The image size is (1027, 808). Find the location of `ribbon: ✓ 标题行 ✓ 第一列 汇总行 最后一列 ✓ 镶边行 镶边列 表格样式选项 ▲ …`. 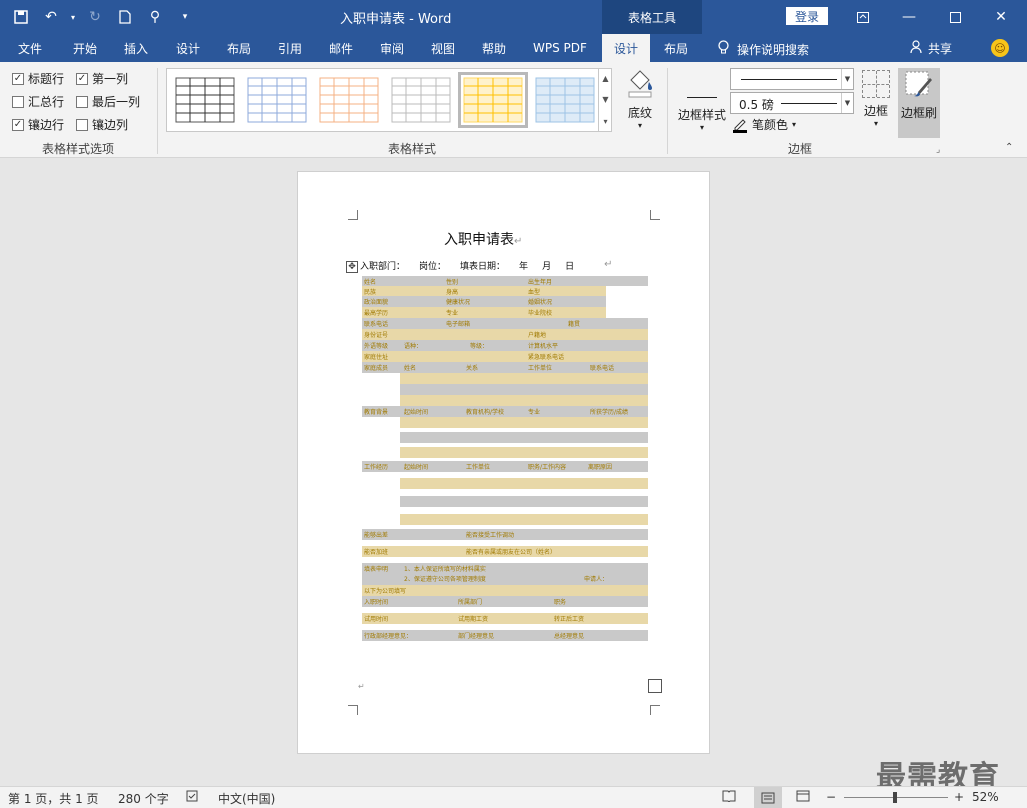

ribbon: ✓ 标题行 ✓ 第一列 汇总行 最后一列 ✓ 镶边行 镶边列 表格样式选项 ▲ … is located at coordinates (513, 110).